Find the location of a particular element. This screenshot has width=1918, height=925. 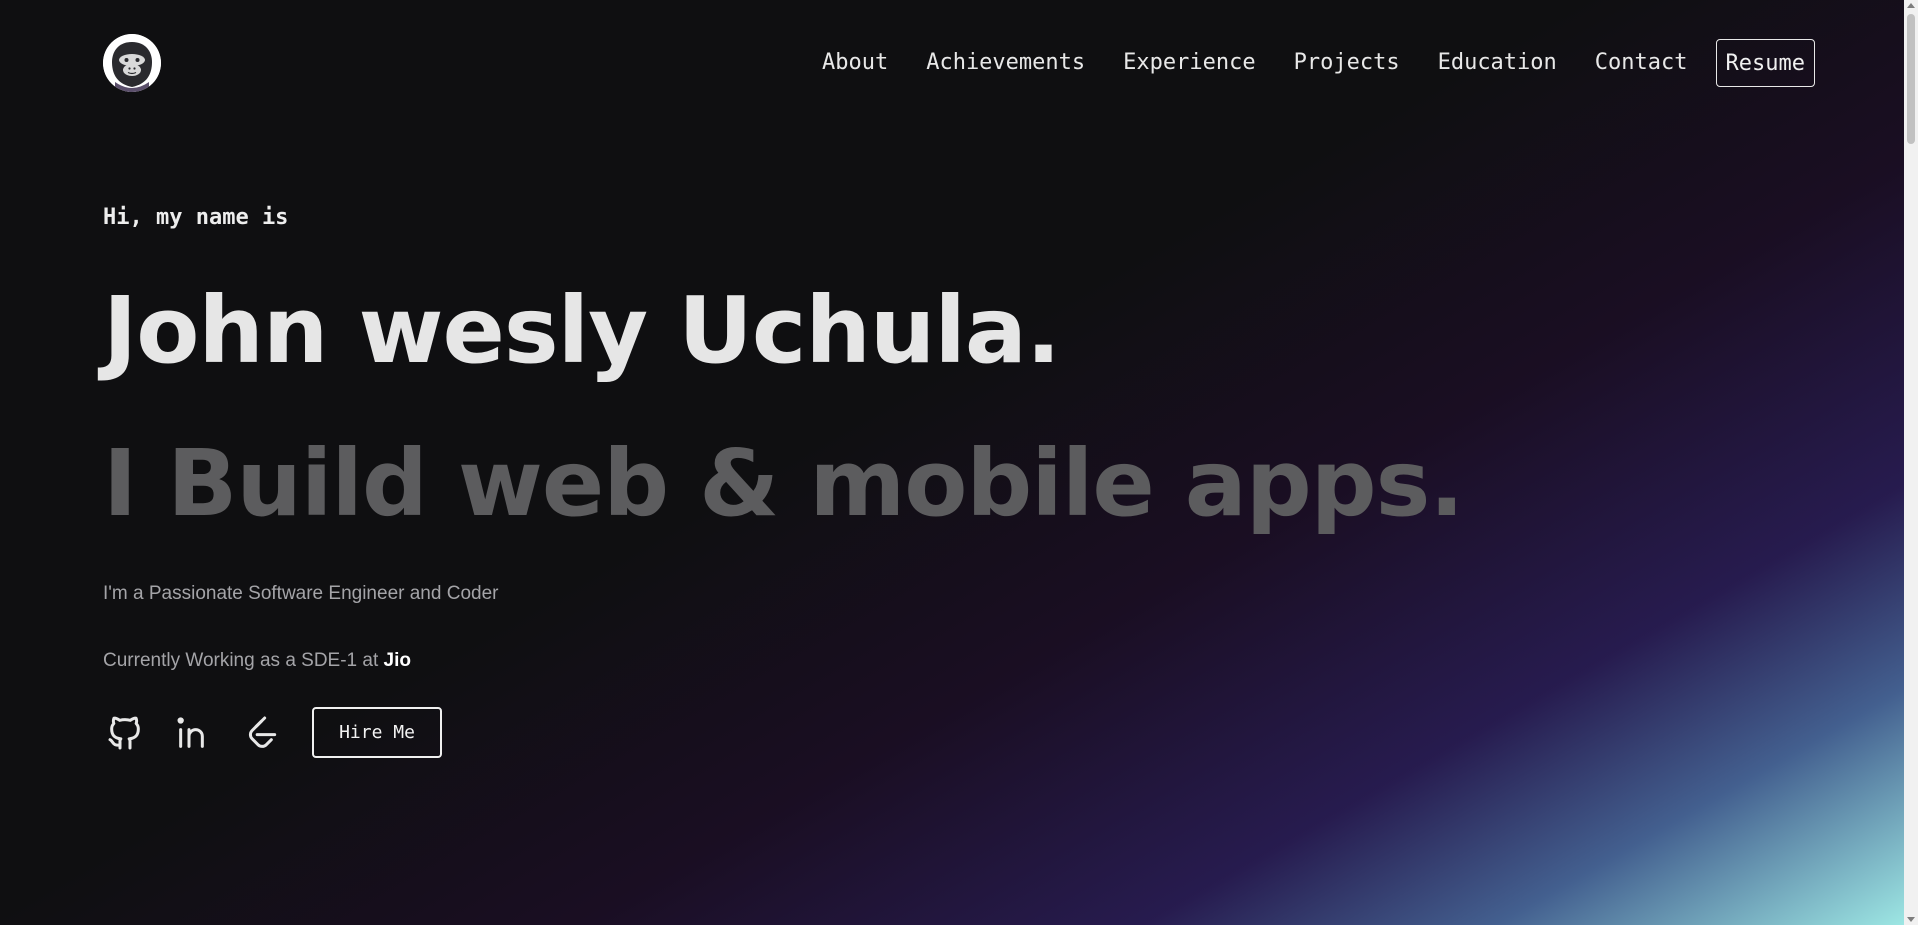

logo is located at coordinates (132, 63).